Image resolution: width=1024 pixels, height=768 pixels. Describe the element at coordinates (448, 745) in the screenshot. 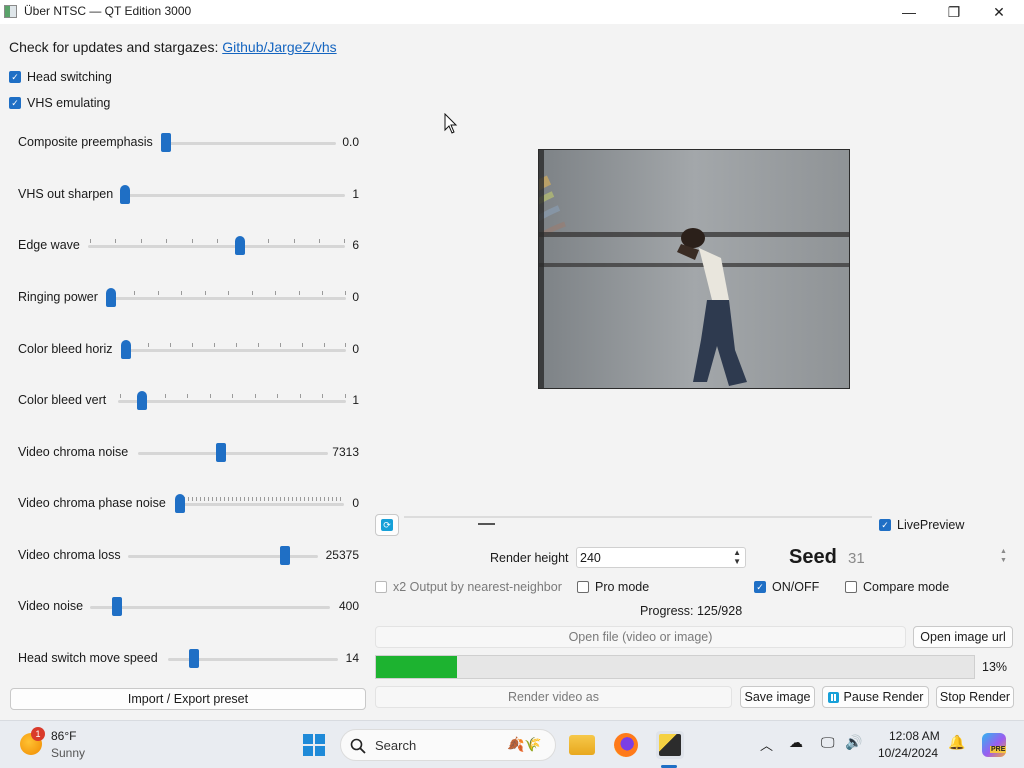

I see `taskbar-search-box: Search 🍂🌾` at that location.